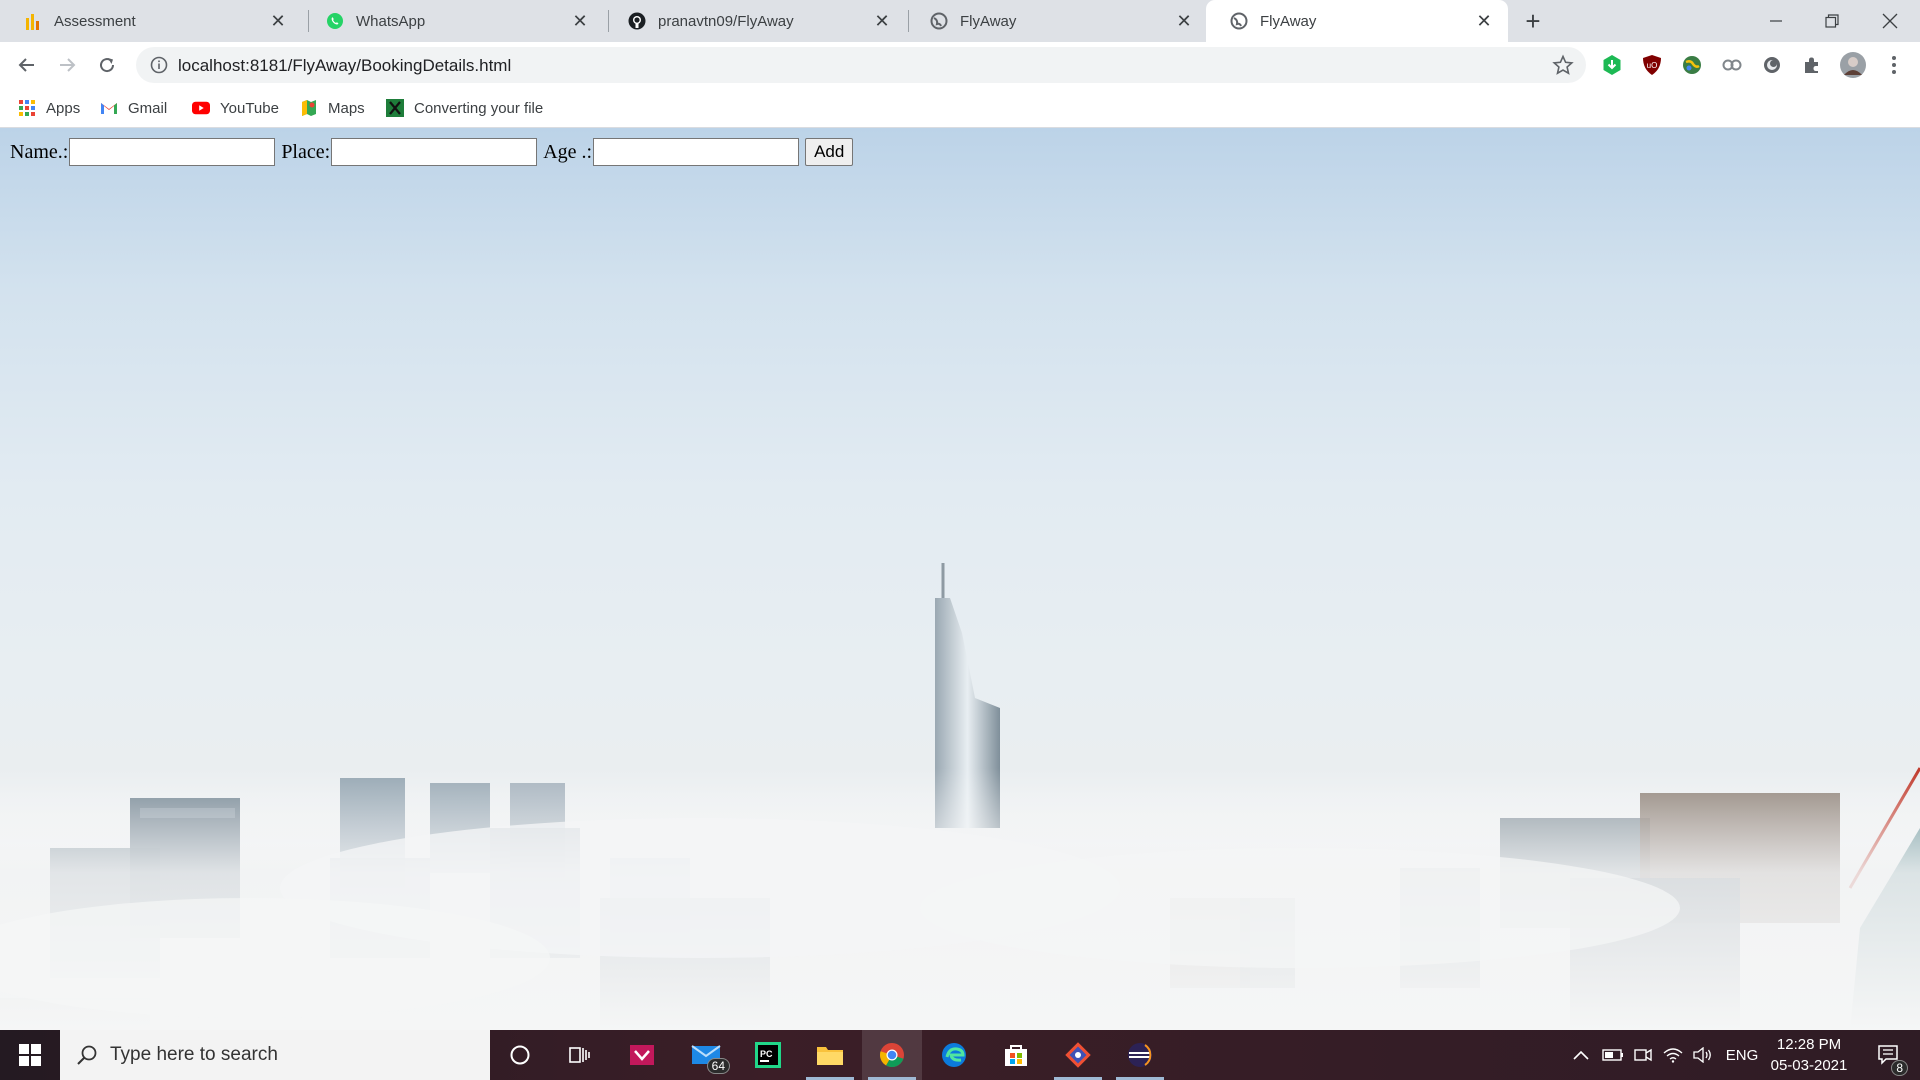 This screenshot has width=1920, height=1080. What do you see at coordinates (27, 108) in the screenshot?
I see `apps-grid-icon` at bounding box center [27, 108].